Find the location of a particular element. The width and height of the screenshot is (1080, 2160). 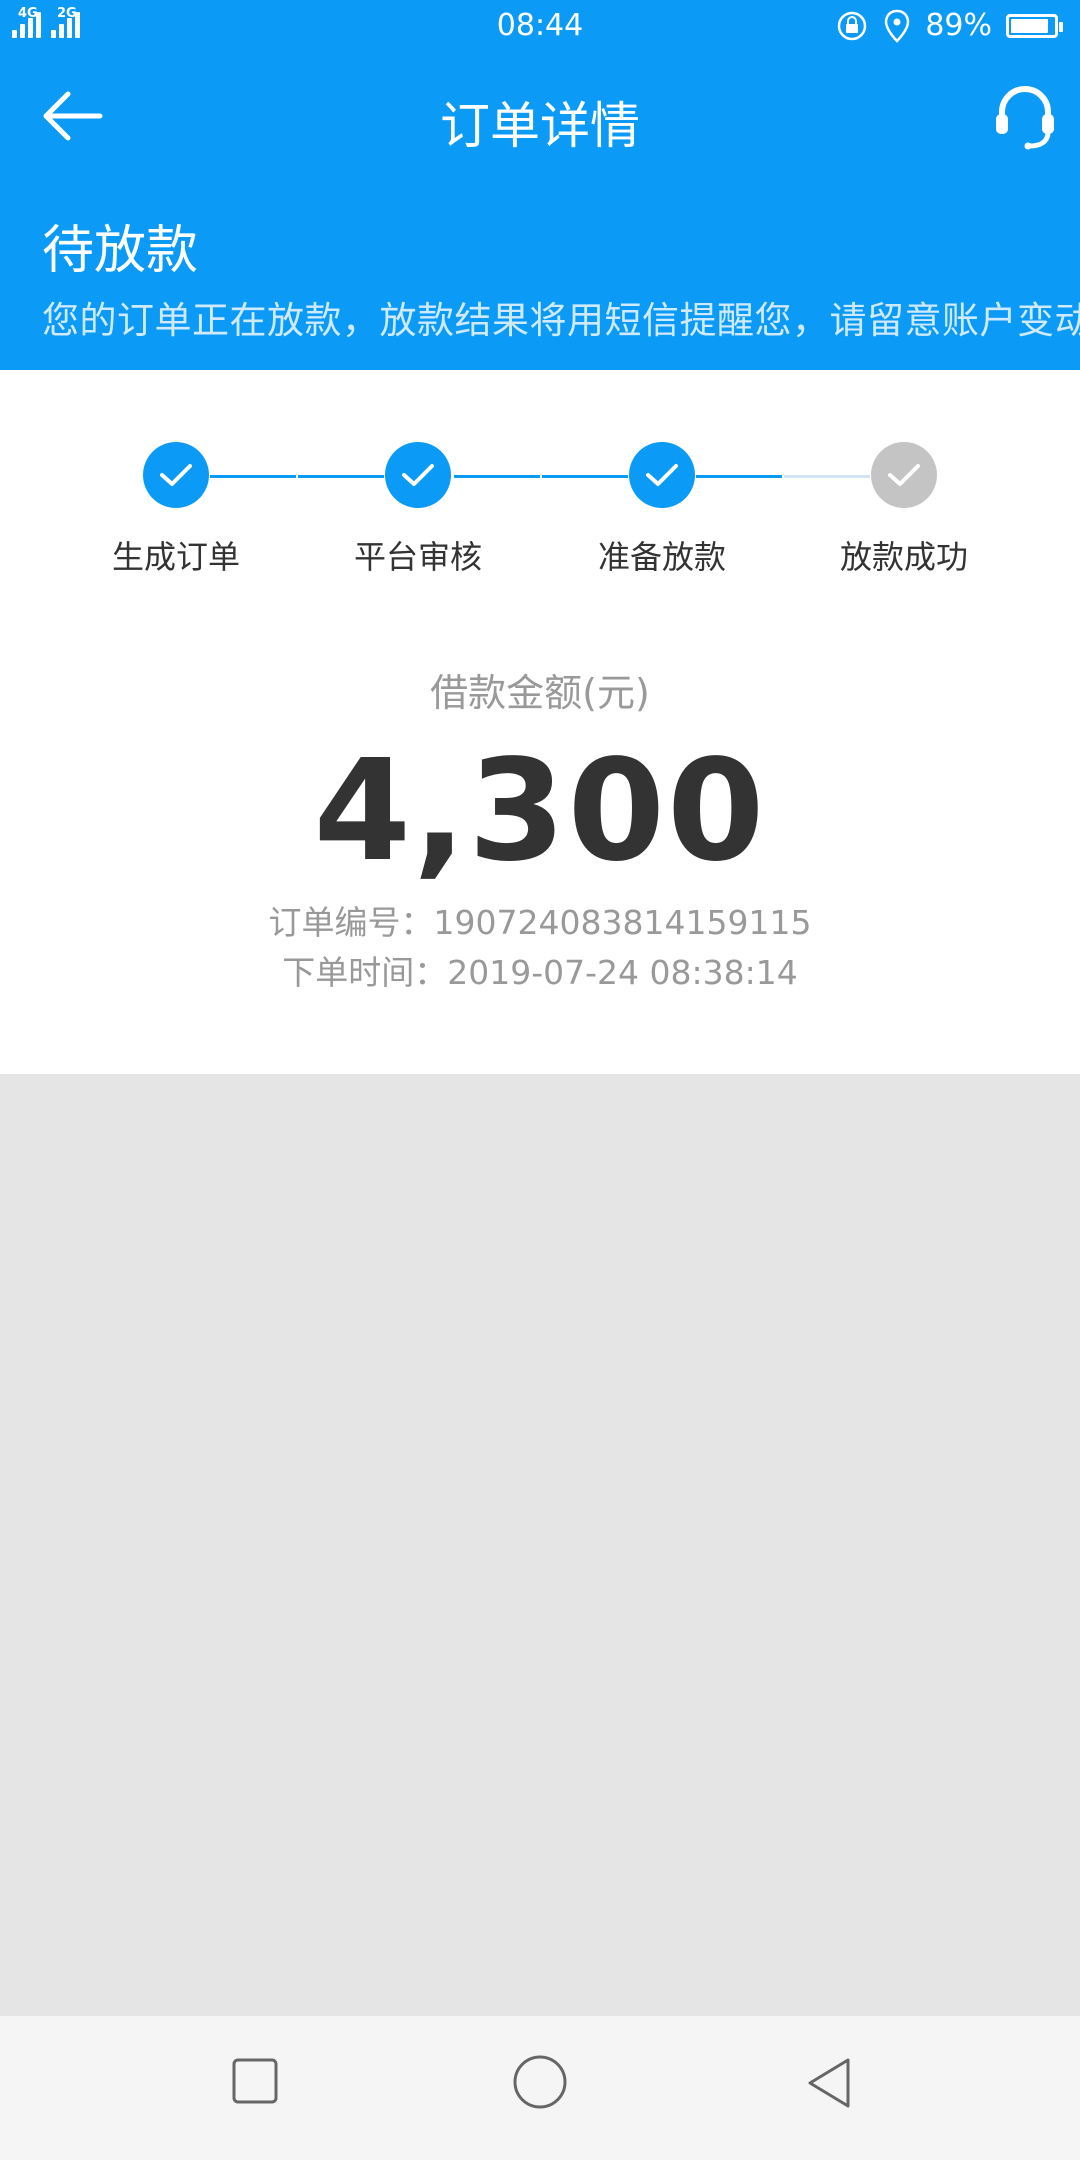

system-navigation-bar is located at coordinates (540, 2088).